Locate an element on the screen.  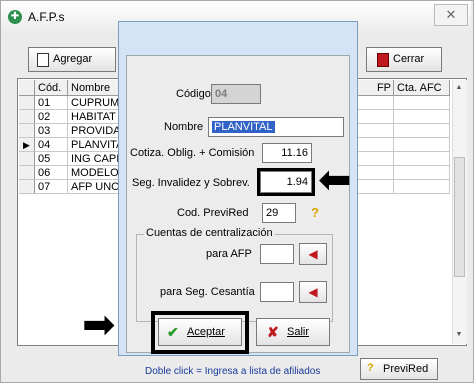
exit-button: ✘ Salir is located at coordinates (293, 332).